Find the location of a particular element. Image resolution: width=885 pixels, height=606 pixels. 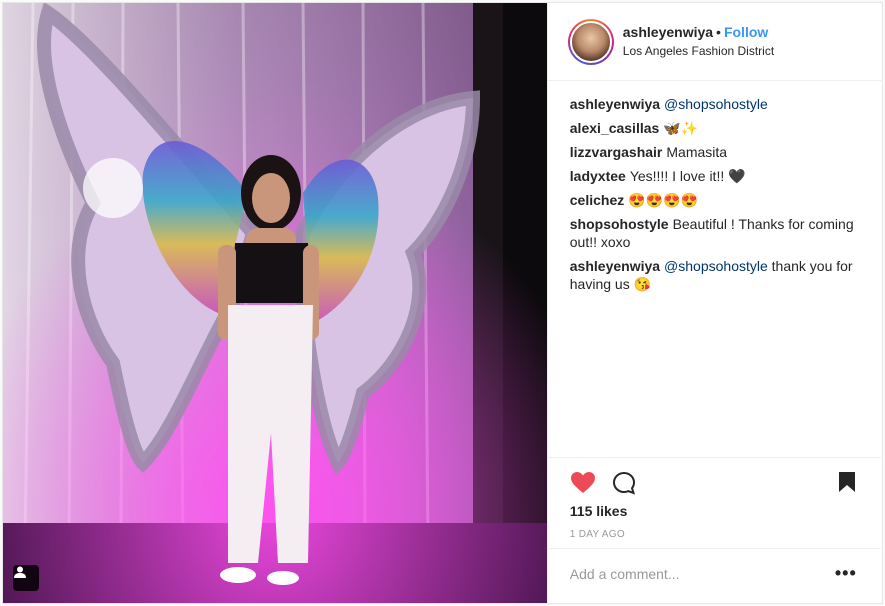

comment-item: ashleyenwiya @shopsohostyle is located at coordinates (720, 104).